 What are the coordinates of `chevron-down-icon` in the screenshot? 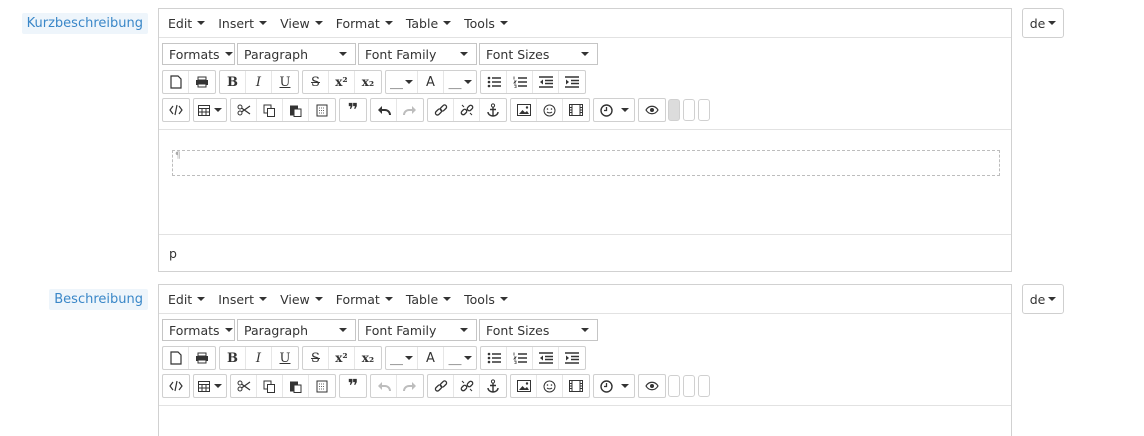 It's located at (201, 299).